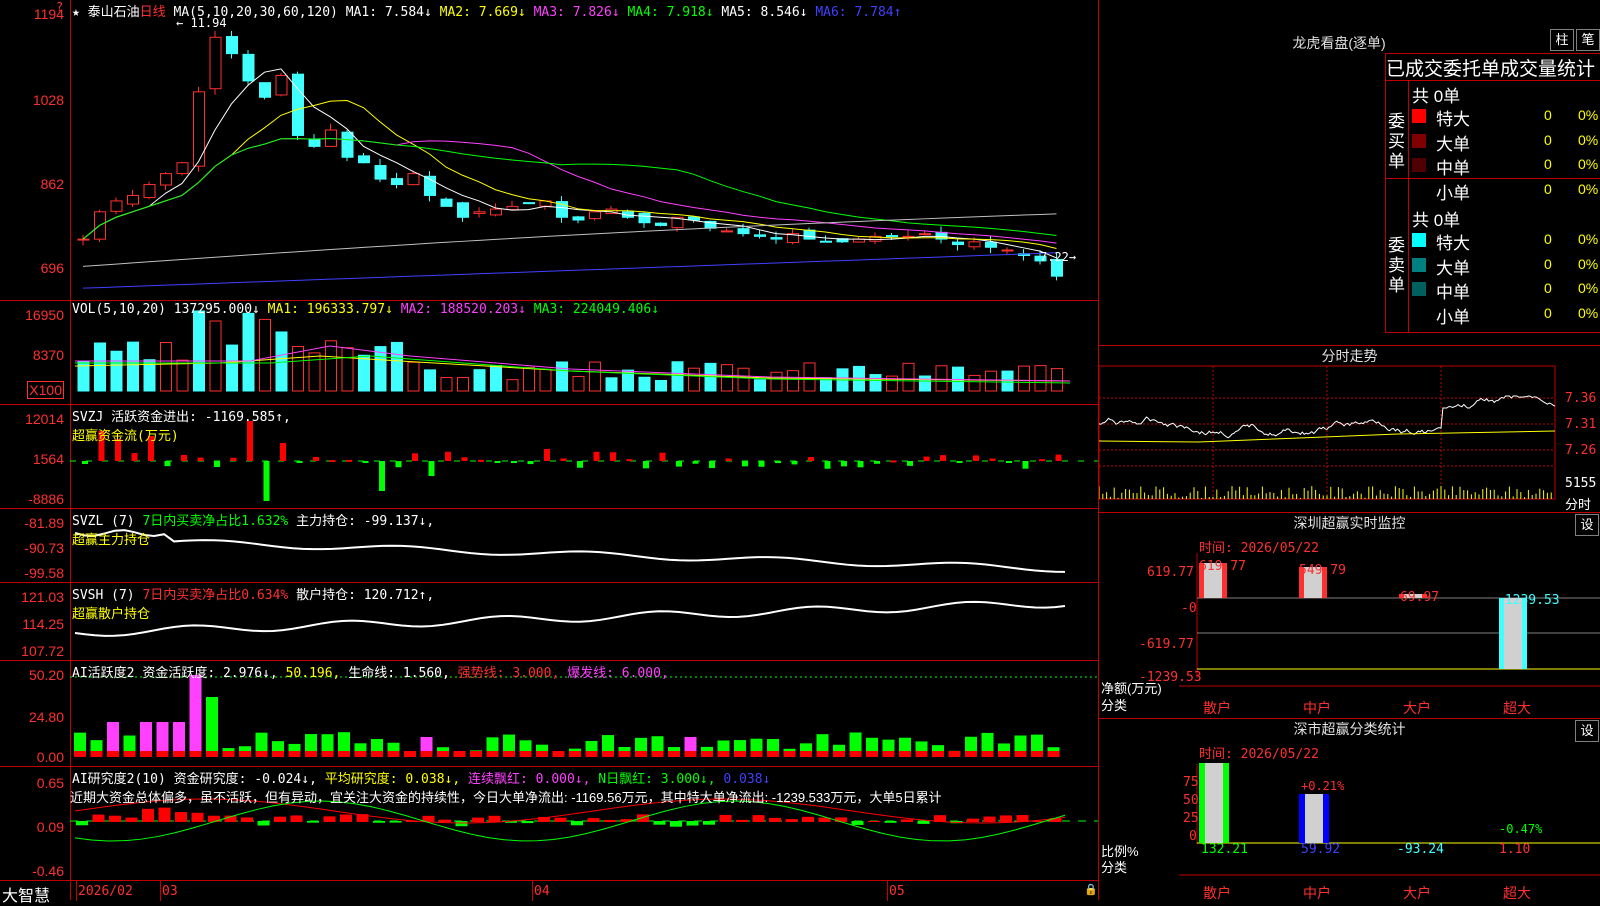 The image size is (1600, 906). Describe the element at coordinates (1396, 141) in the screenshot. I see `buy-side-label: 委买单` at that location.